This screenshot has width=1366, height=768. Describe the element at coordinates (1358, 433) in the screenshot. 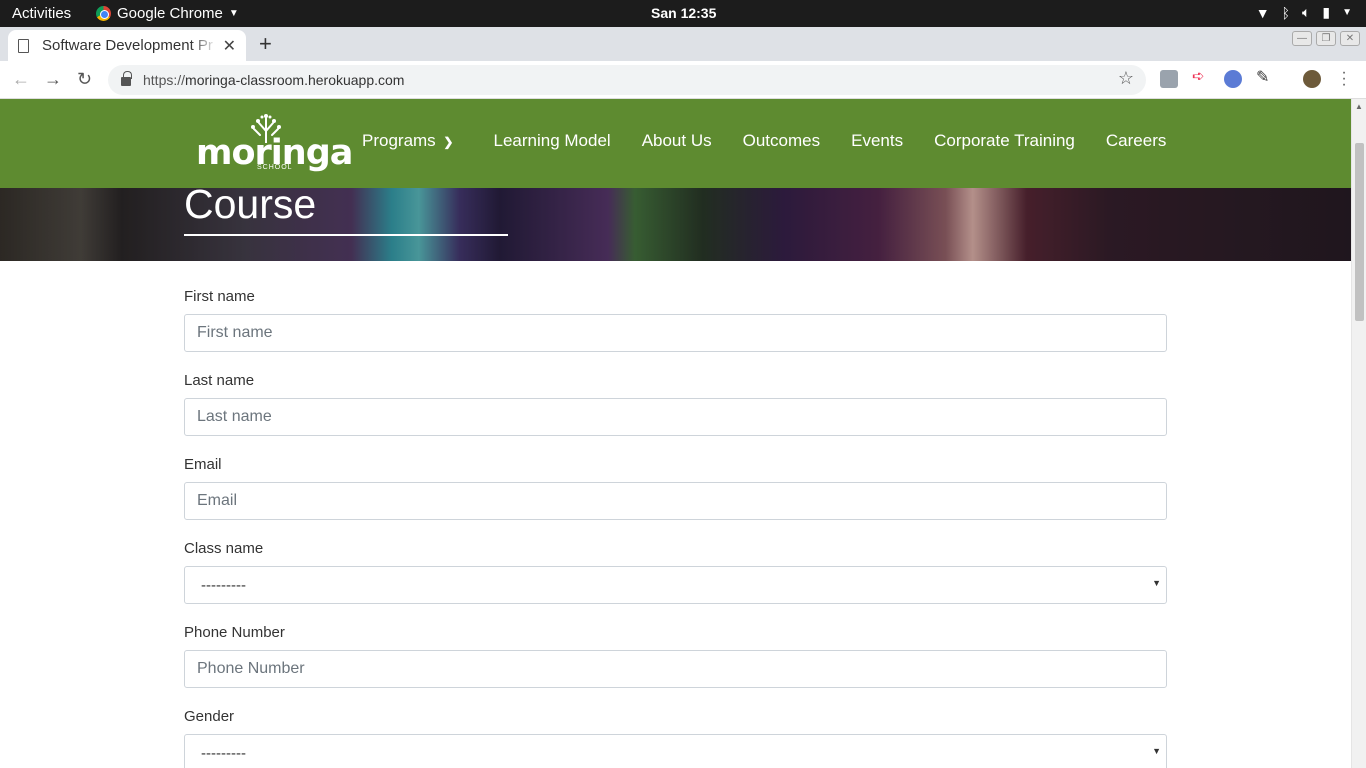

I see `page-scrollbar: ▲` at that location.